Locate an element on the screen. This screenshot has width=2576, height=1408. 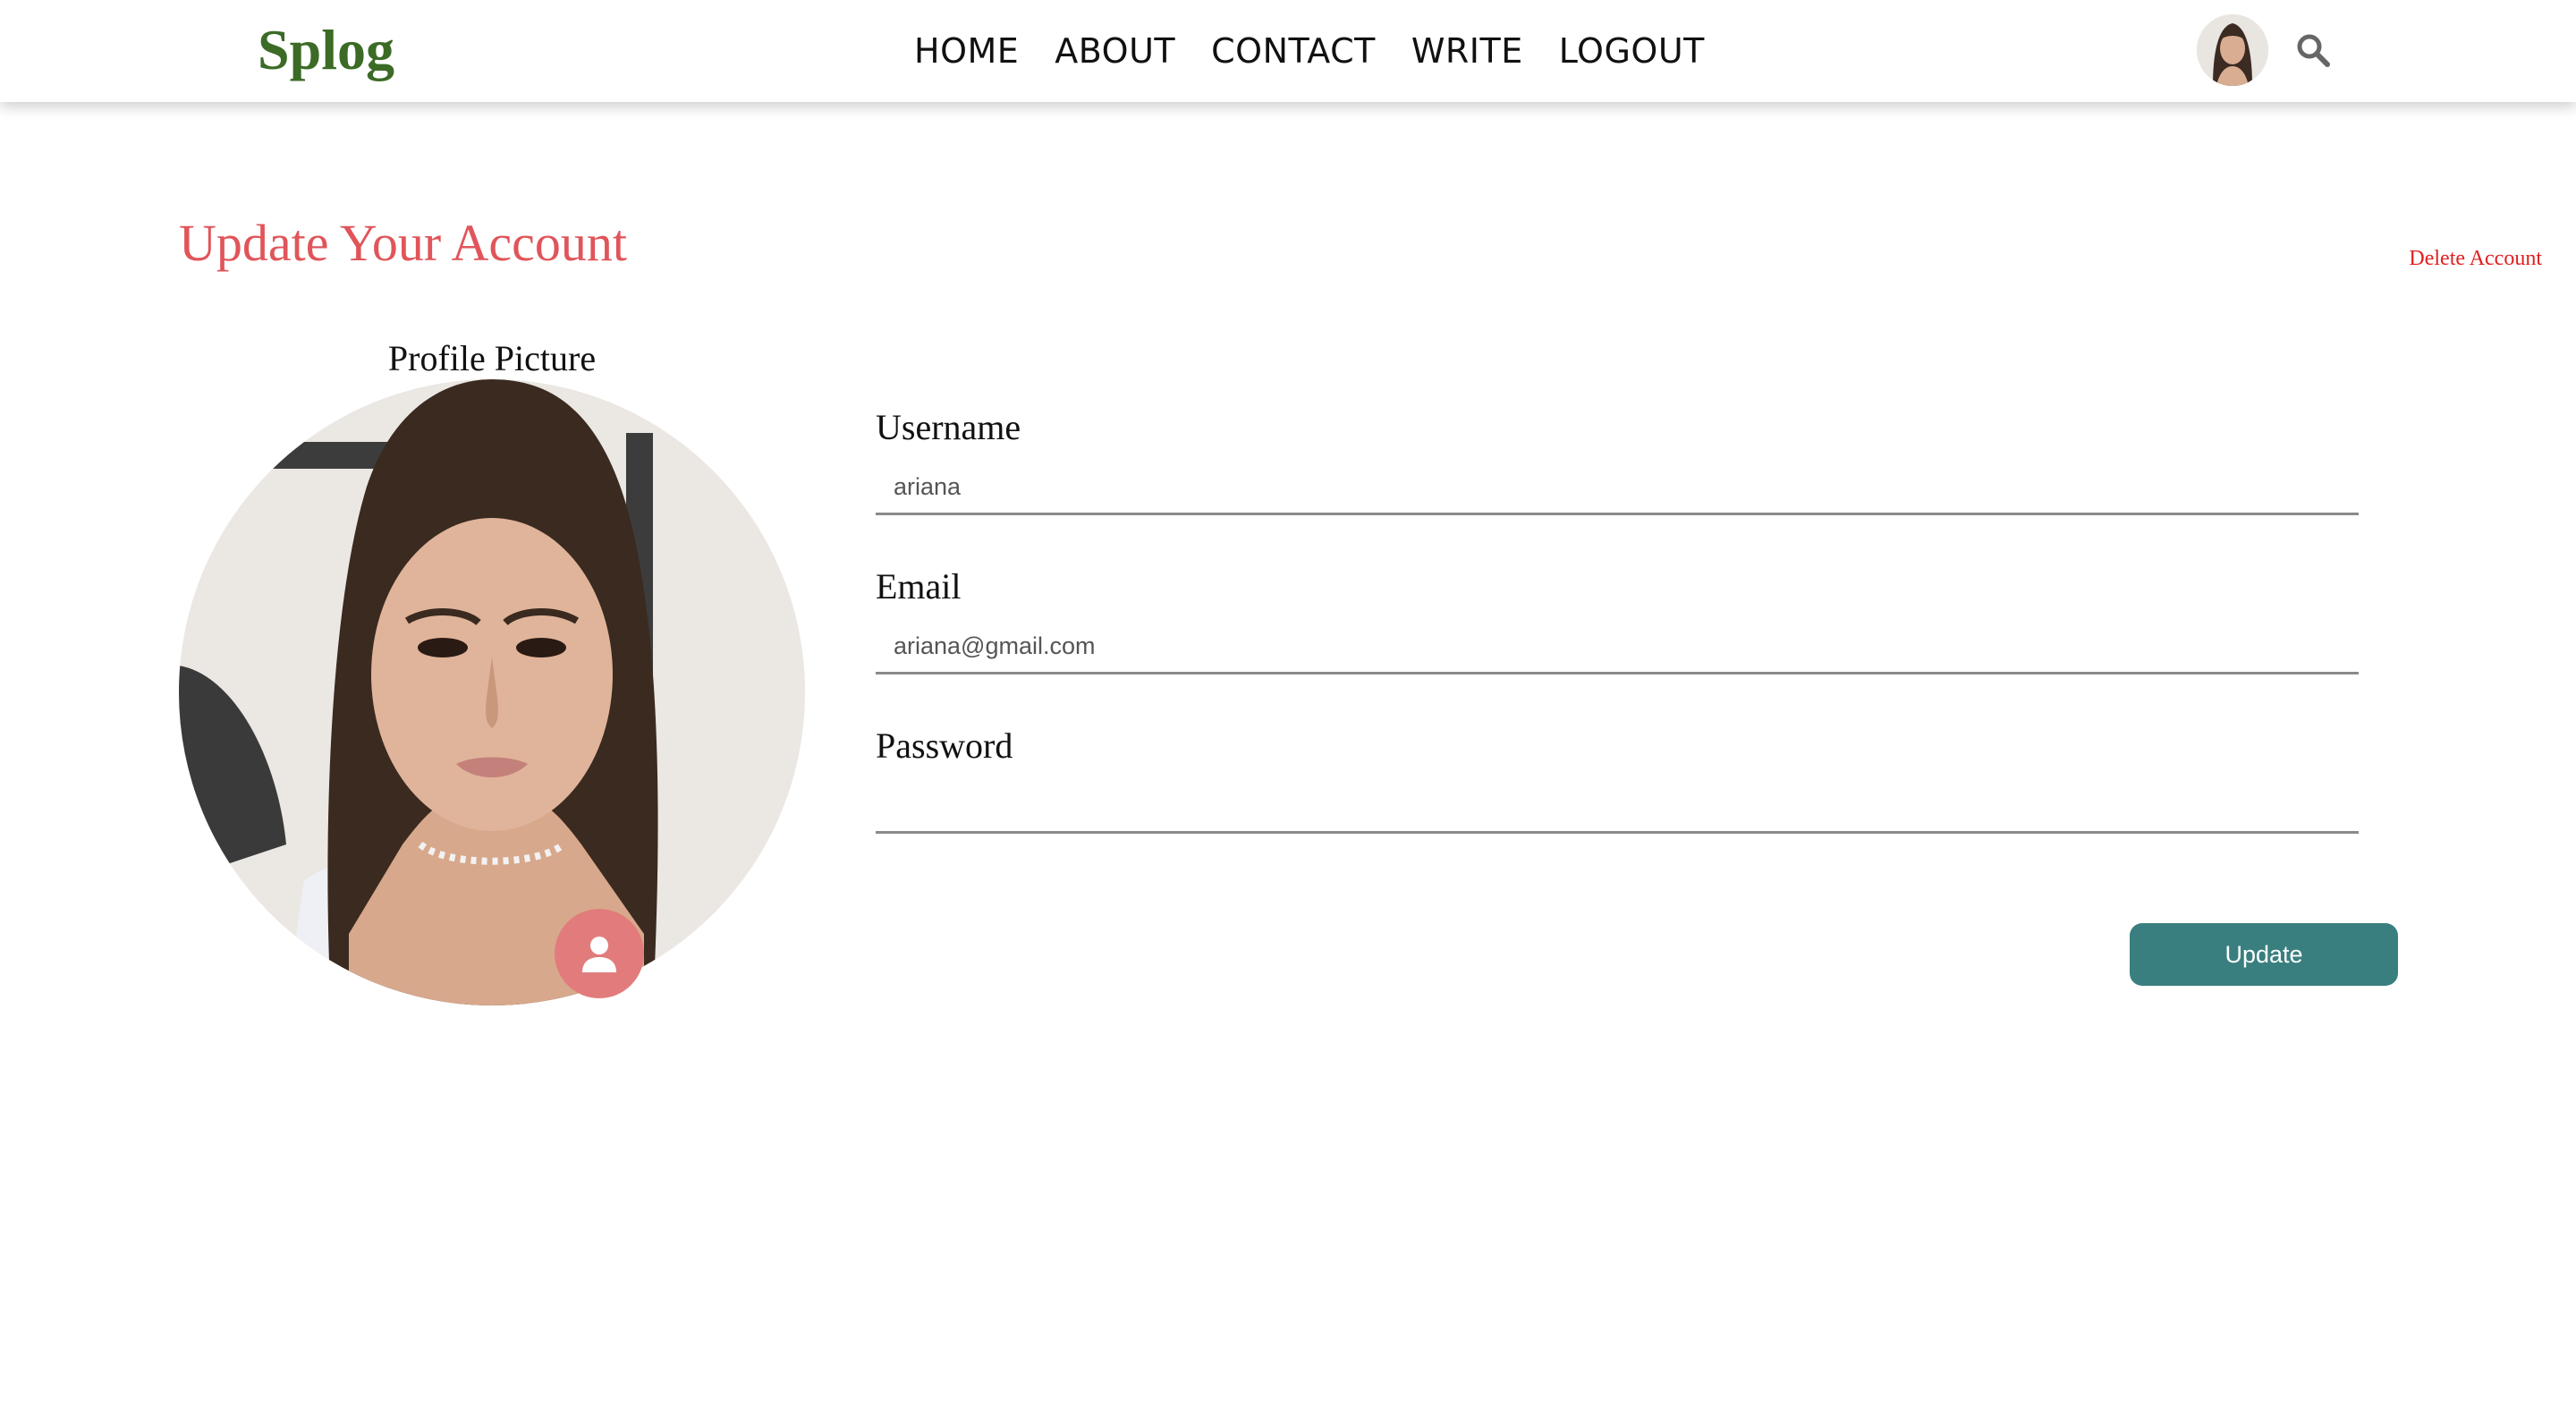
user-icon is located at coordinates (599, 955).